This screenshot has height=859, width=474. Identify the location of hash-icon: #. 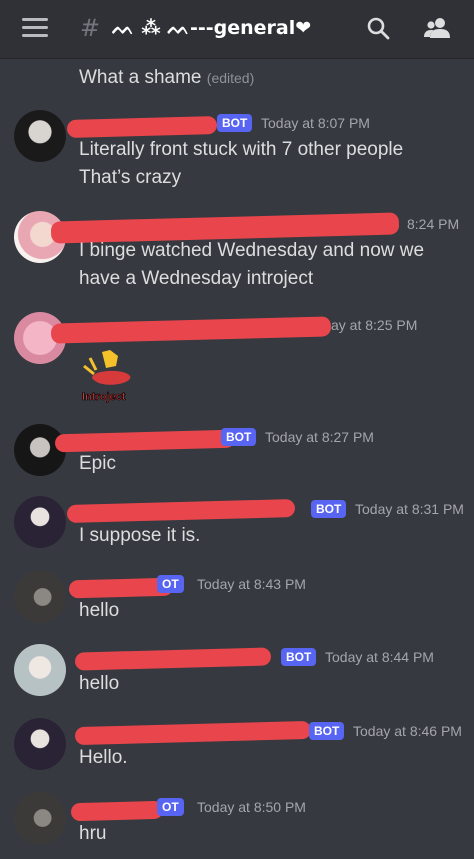
(90, 28).